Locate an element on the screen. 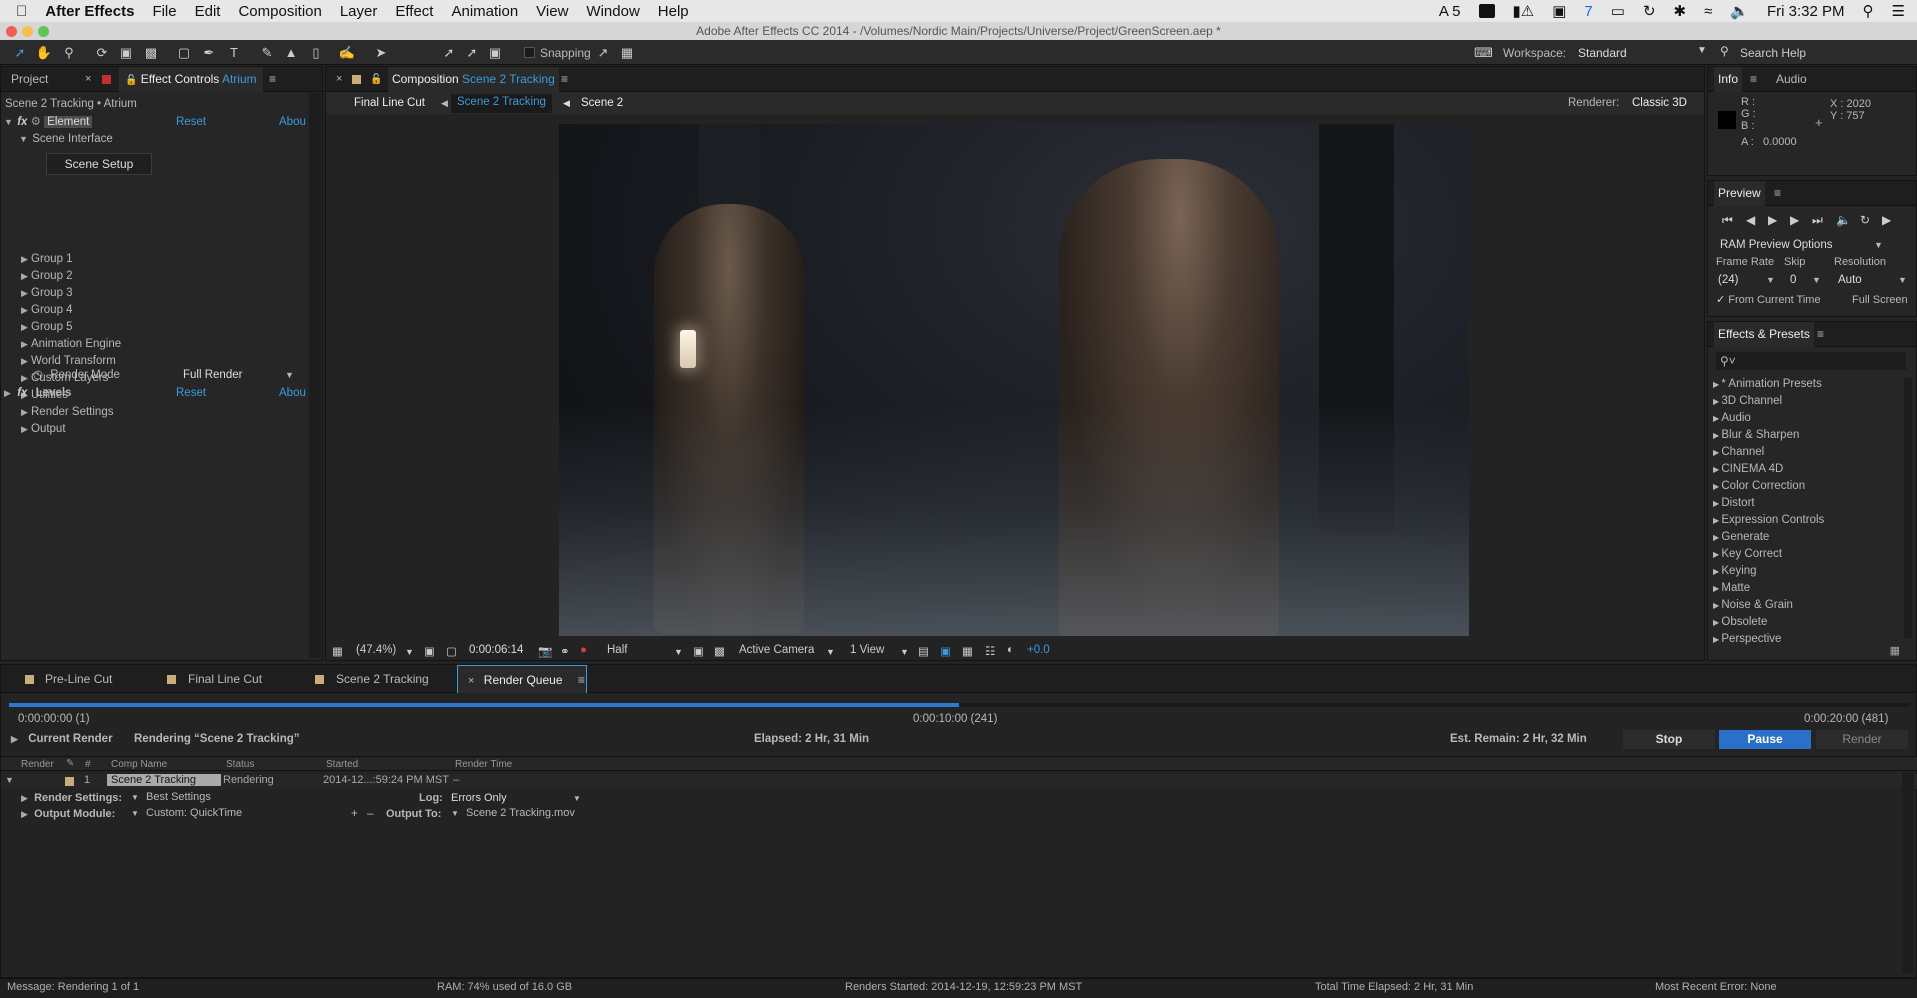 The height and width of the screenshot is (998, 1917). snapping-checkbox is located at coordinates (529, 52).